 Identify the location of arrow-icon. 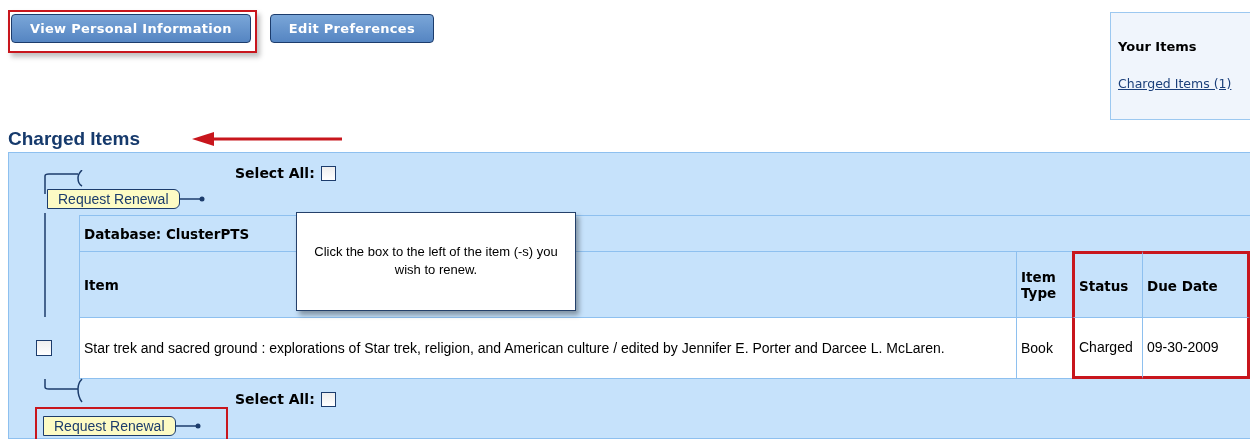
(268, 139).